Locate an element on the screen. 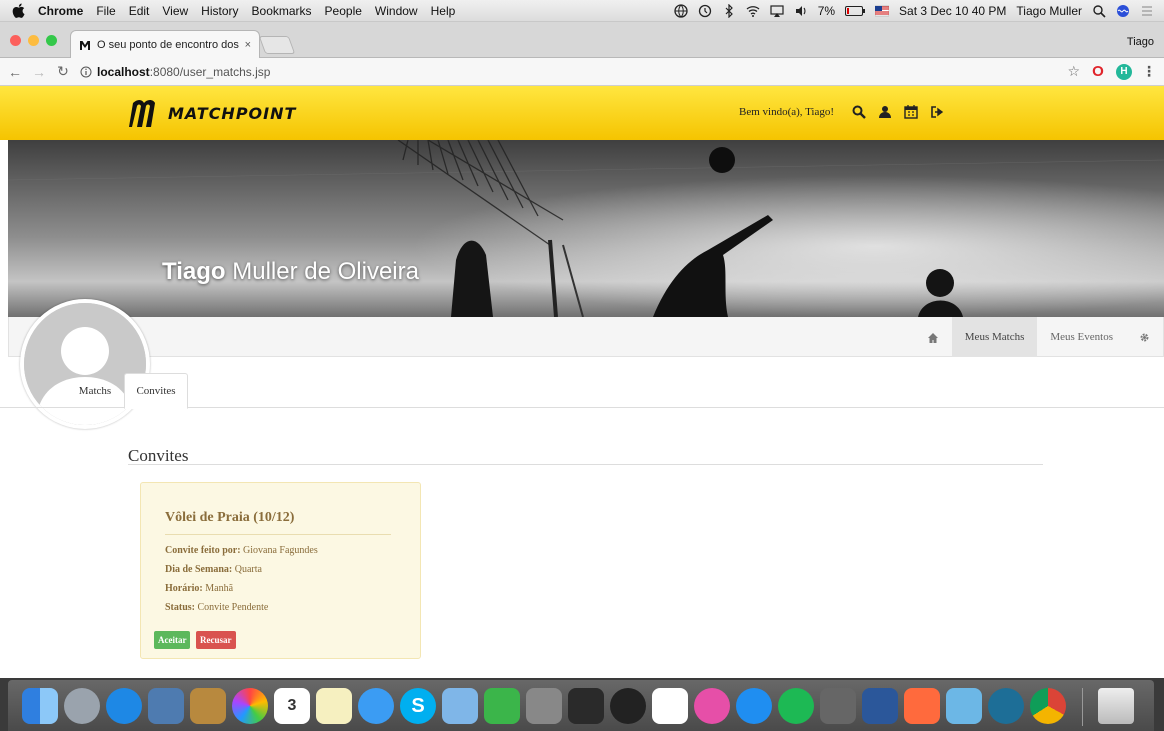 The image size is (1164, 731). invite-day: Dia de Semana: Quarta is located at coordinates (213, 569).